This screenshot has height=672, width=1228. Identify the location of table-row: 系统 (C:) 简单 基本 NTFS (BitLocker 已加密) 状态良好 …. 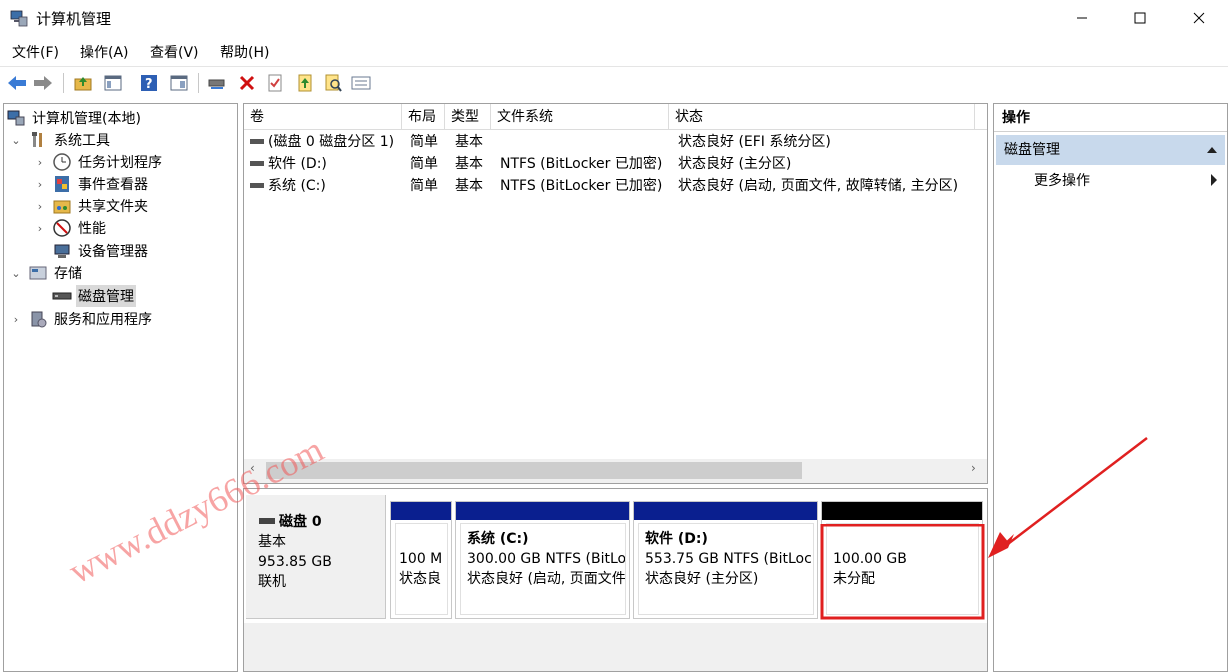
(615, 186).